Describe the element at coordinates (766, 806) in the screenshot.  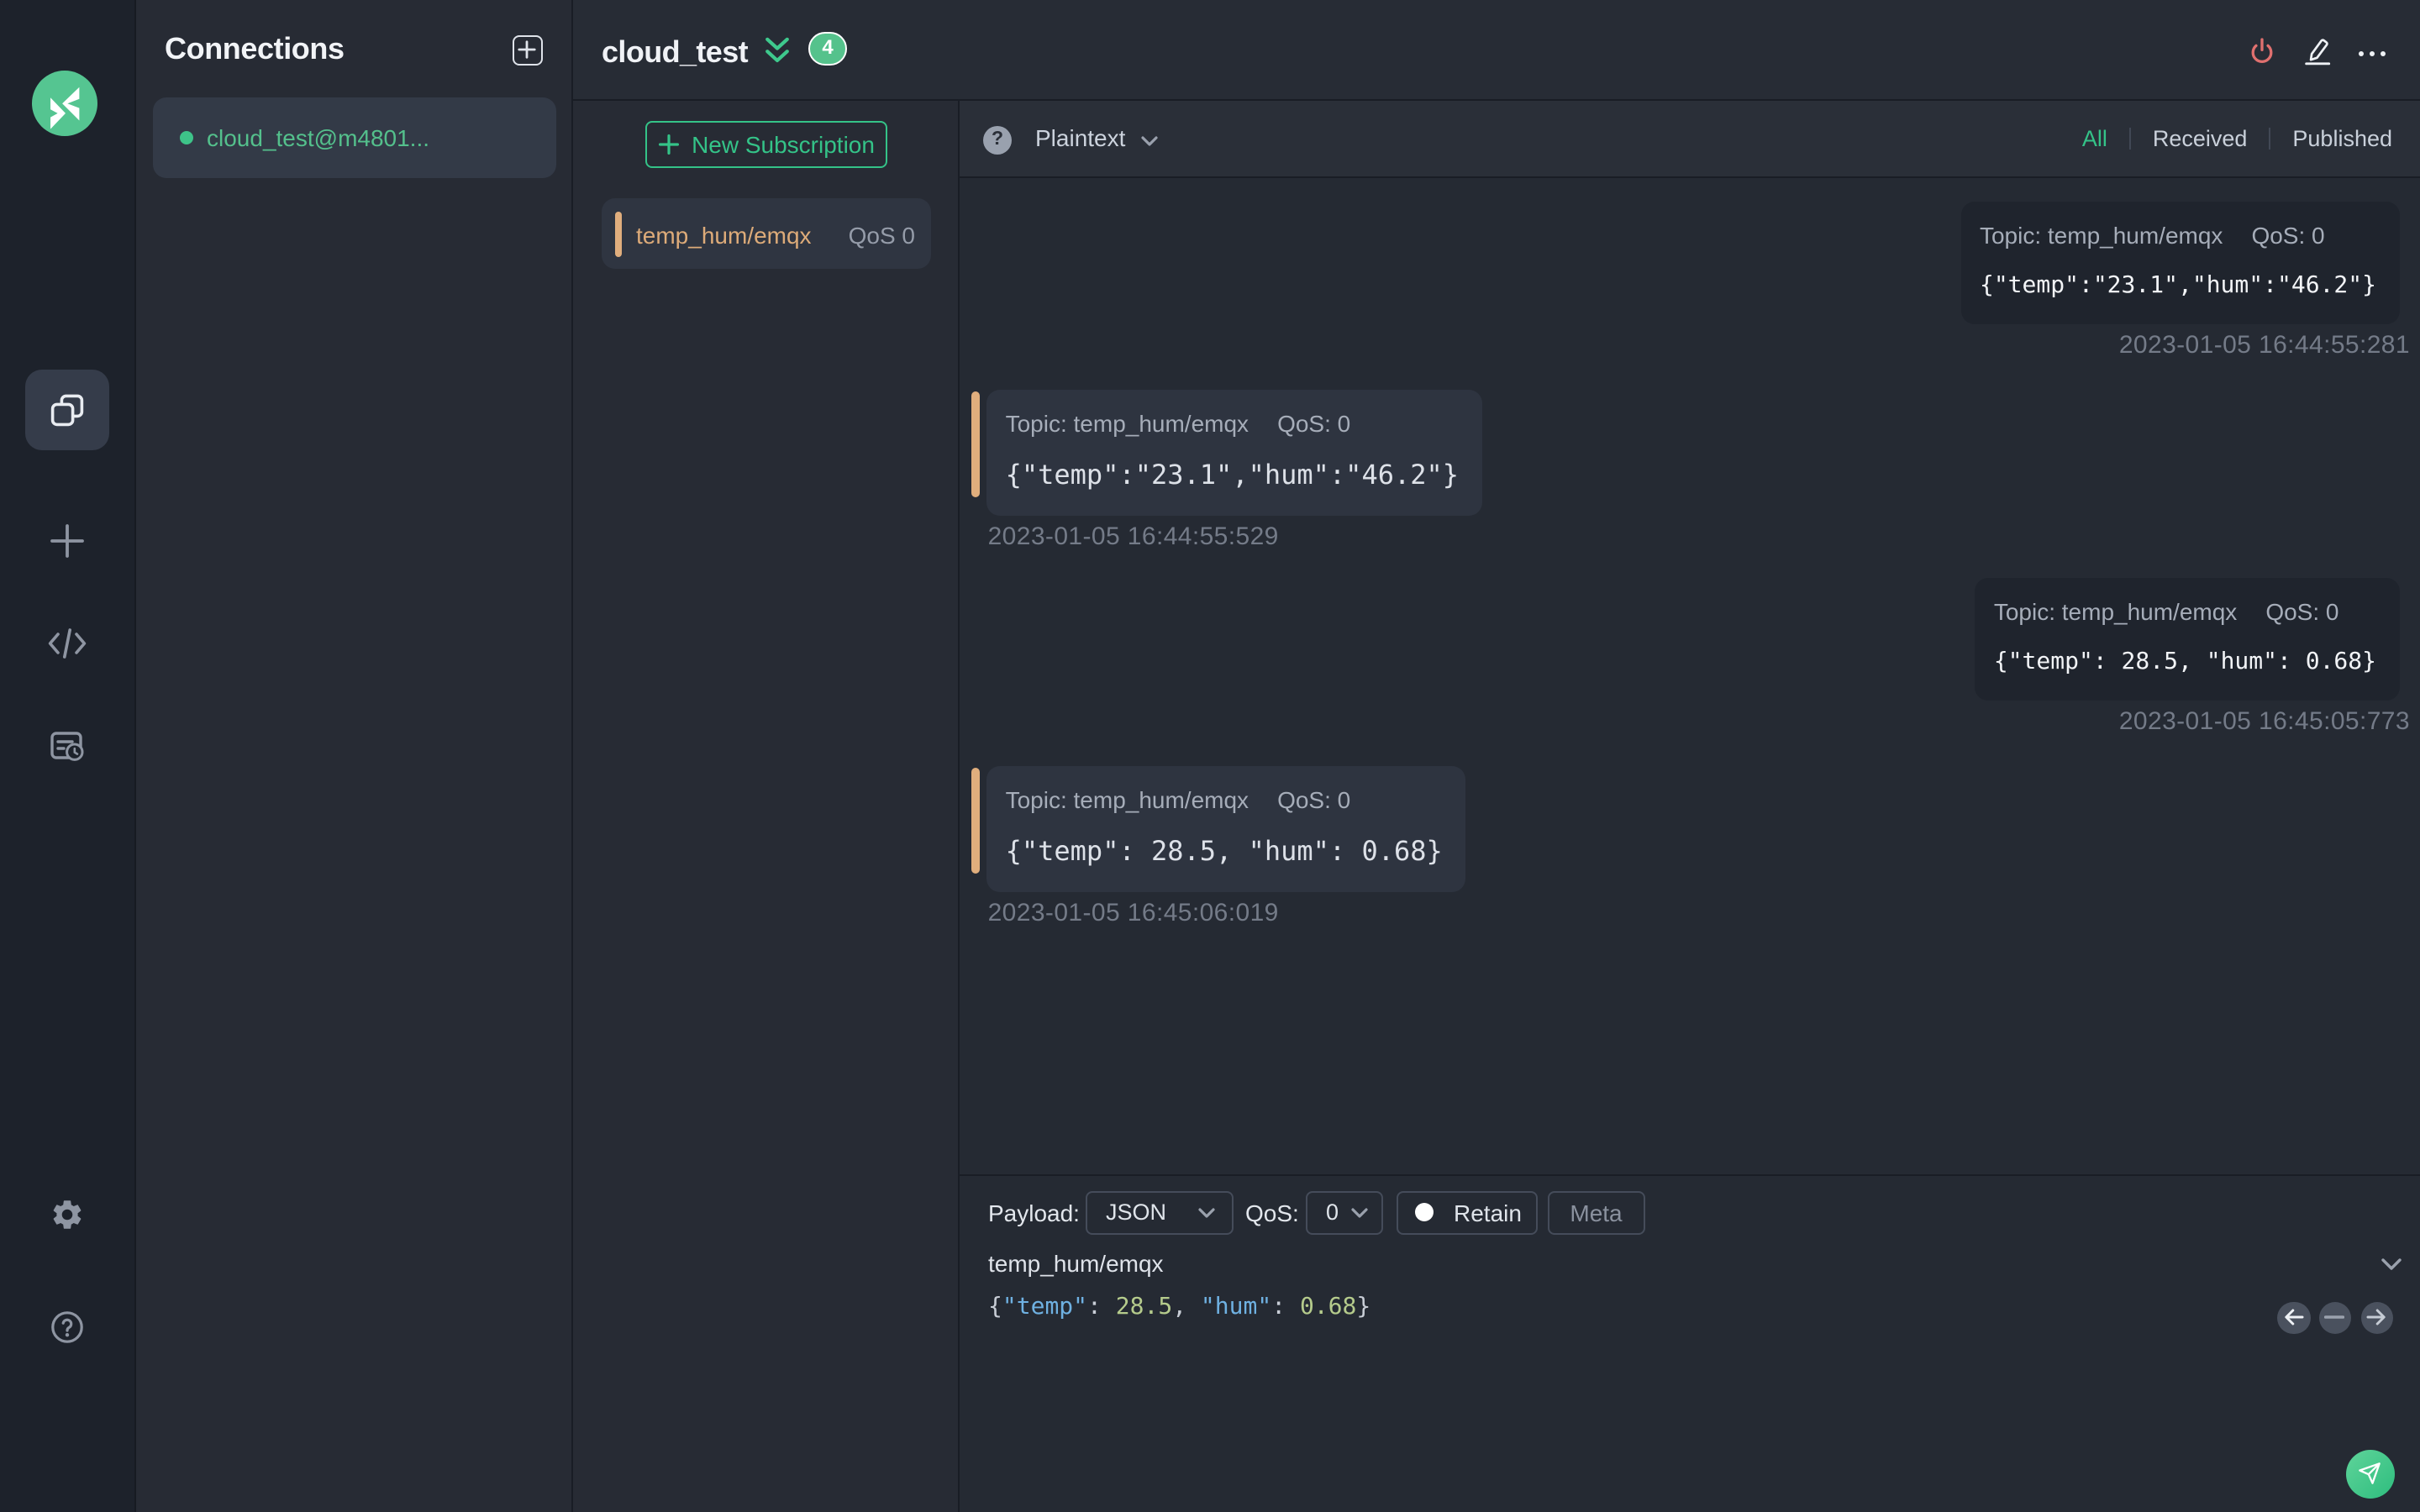
I see `subscriptions-panel: New Subscription temp_hum/emqx QoS 0` at that location.